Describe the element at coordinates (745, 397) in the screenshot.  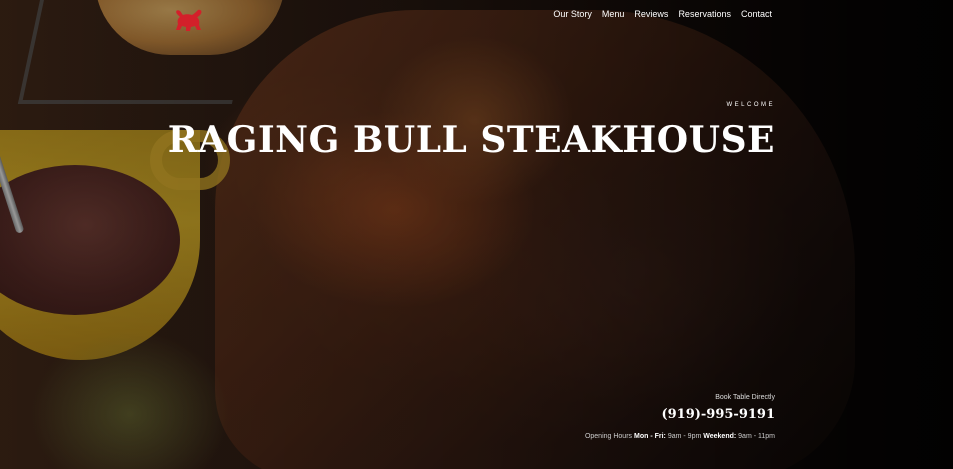
I see `booking-label: Book Table Directly` at that location.